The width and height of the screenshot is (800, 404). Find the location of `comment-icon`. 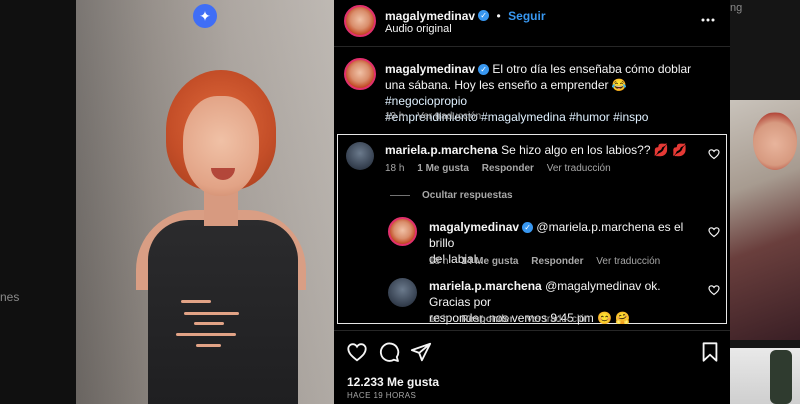

comment-icon is located at coordinates (389, 352).